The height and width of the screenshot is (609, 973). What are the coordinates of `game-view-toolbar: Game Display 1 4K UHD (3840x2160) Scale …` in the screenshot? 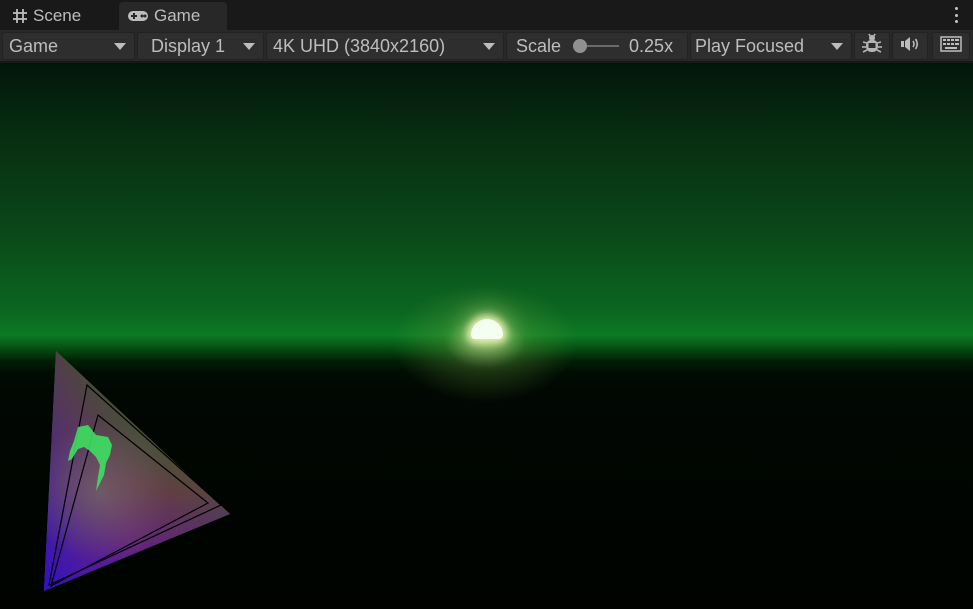 It's located at (486, 46).